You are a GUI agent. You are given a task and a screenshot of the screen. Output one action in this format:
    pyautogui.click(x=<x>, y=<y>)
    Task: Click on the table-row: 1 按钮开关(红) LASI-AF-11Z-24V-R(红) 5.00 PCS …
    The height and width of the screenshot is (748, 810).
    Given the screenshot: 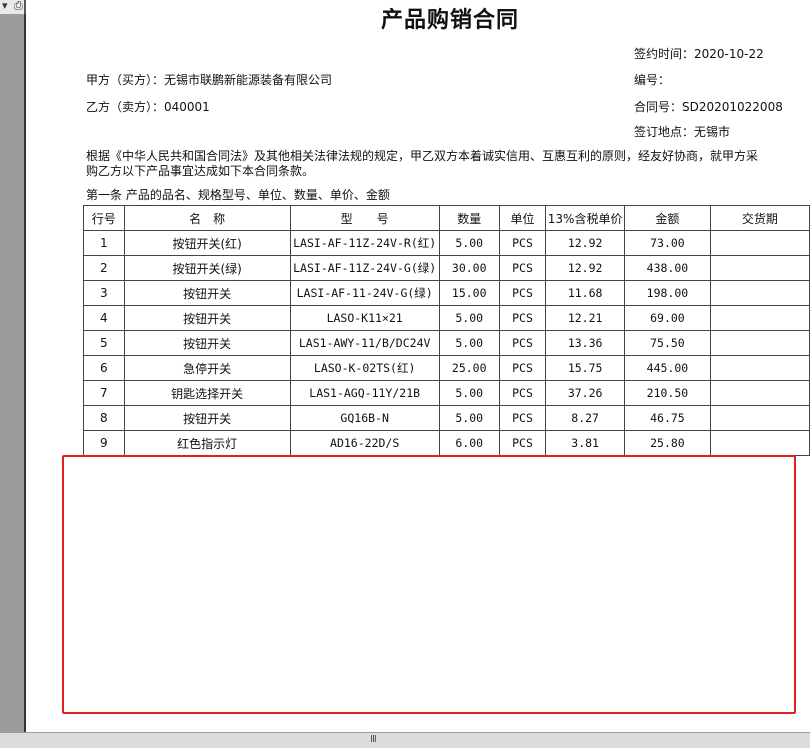 What is the action you would take?
    pyautogui.click(x=446, y=243)
    